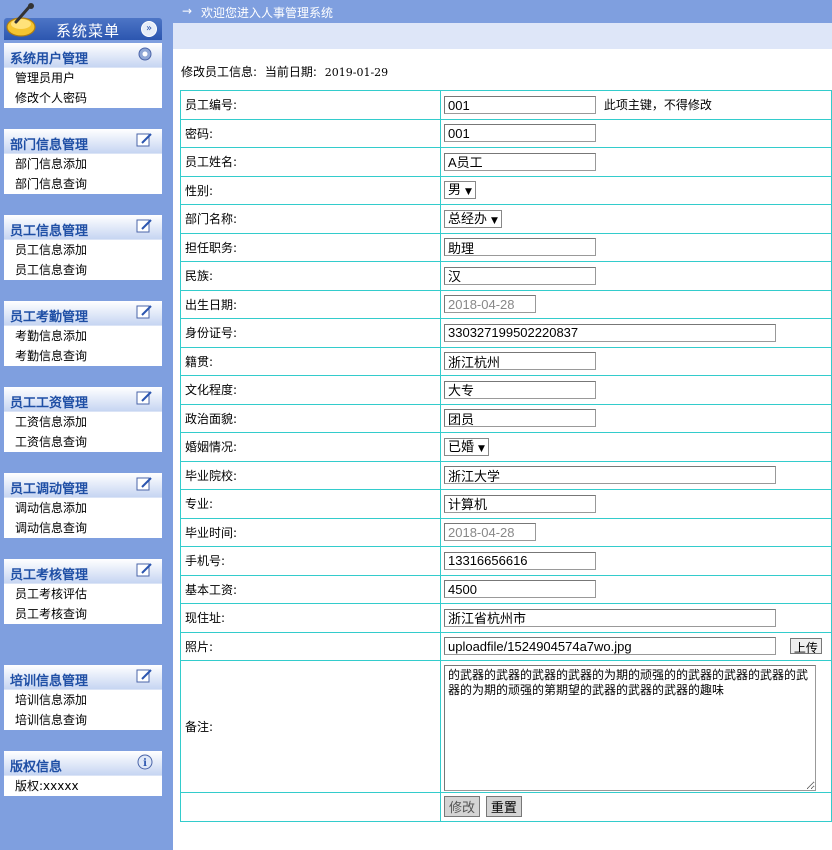  I want to click on group-title: 员工考勤管理, so click(49, 317).